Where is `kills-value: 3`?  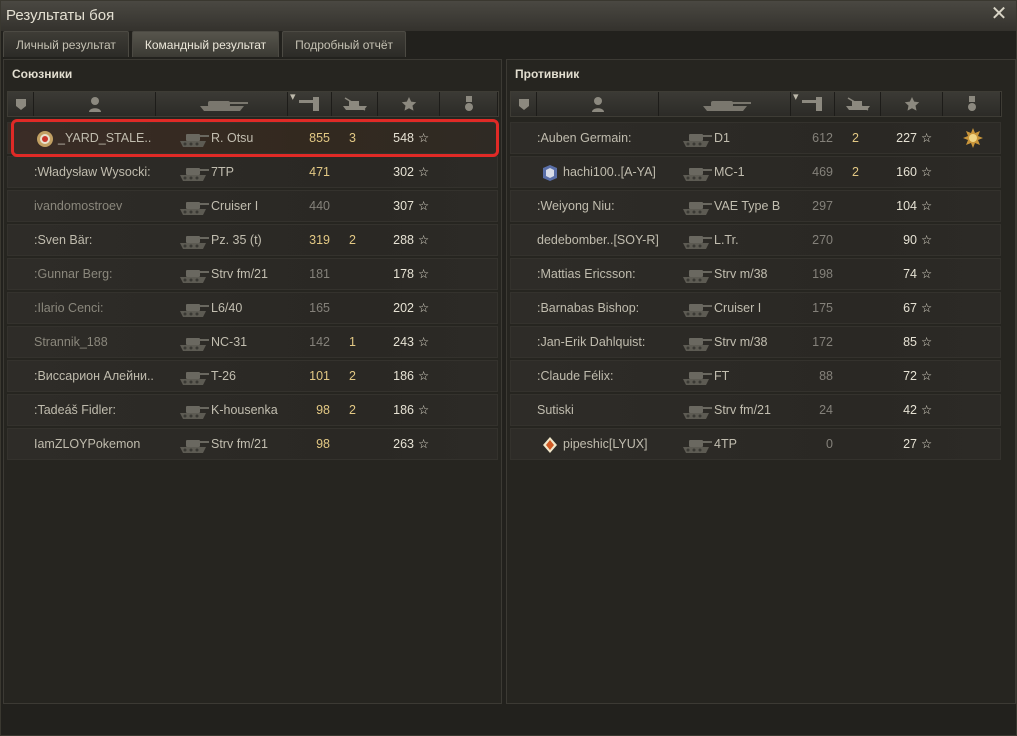 kills-value: 3 is located at coordinates (352, 138).